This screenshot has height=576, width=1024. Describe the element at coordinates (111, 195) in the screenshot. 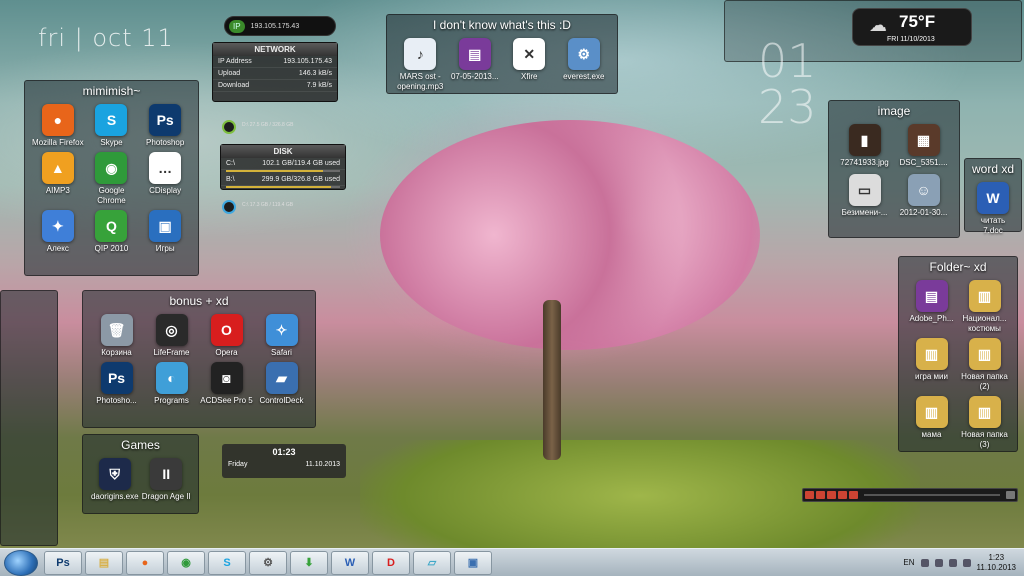

I see `shortcut-label: Google Chrome` at that location.